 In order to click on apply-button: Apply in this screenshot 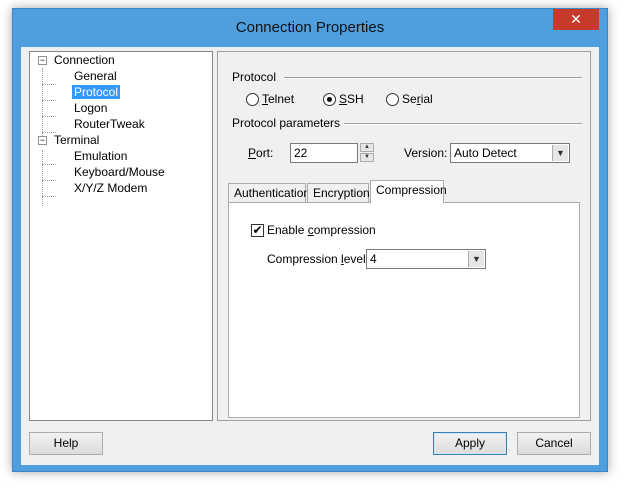, I will do `click(470, 443)`.